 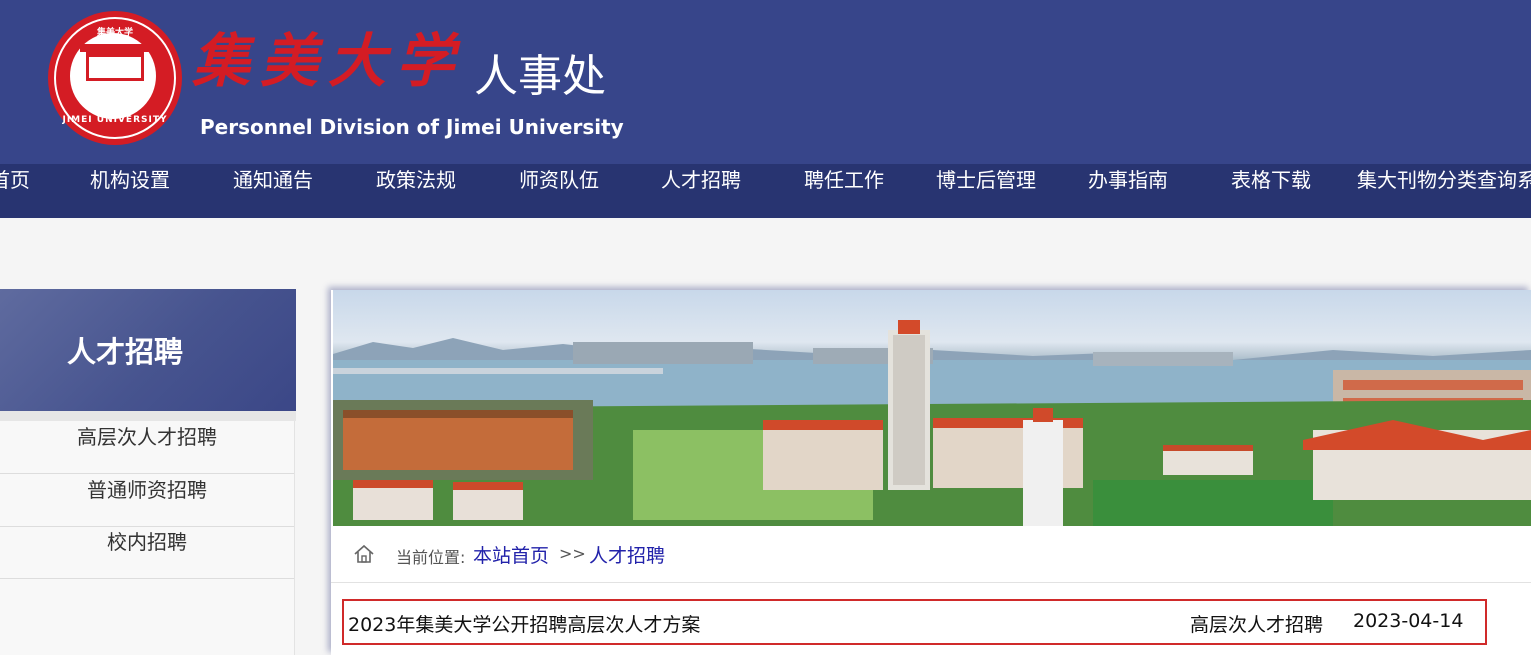 I want to click on breadcrumb: 当前位置: 本站首页 >> 人才招聘, so click(x=931, y=554).